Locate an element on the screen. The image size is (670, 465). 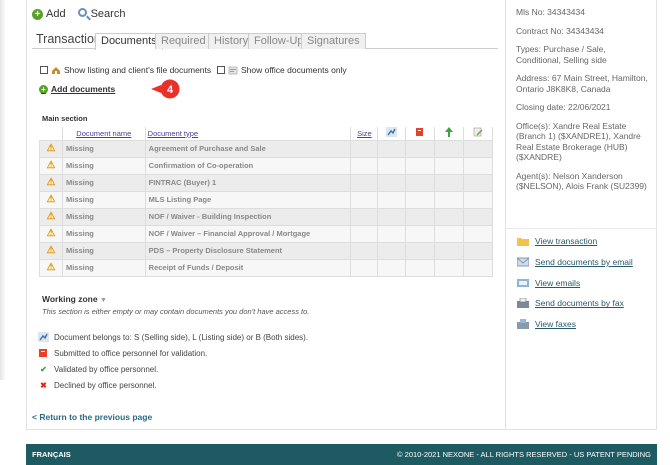
doc-type: Agreement of Purchase and Sale is located at coordinates (248, 148).